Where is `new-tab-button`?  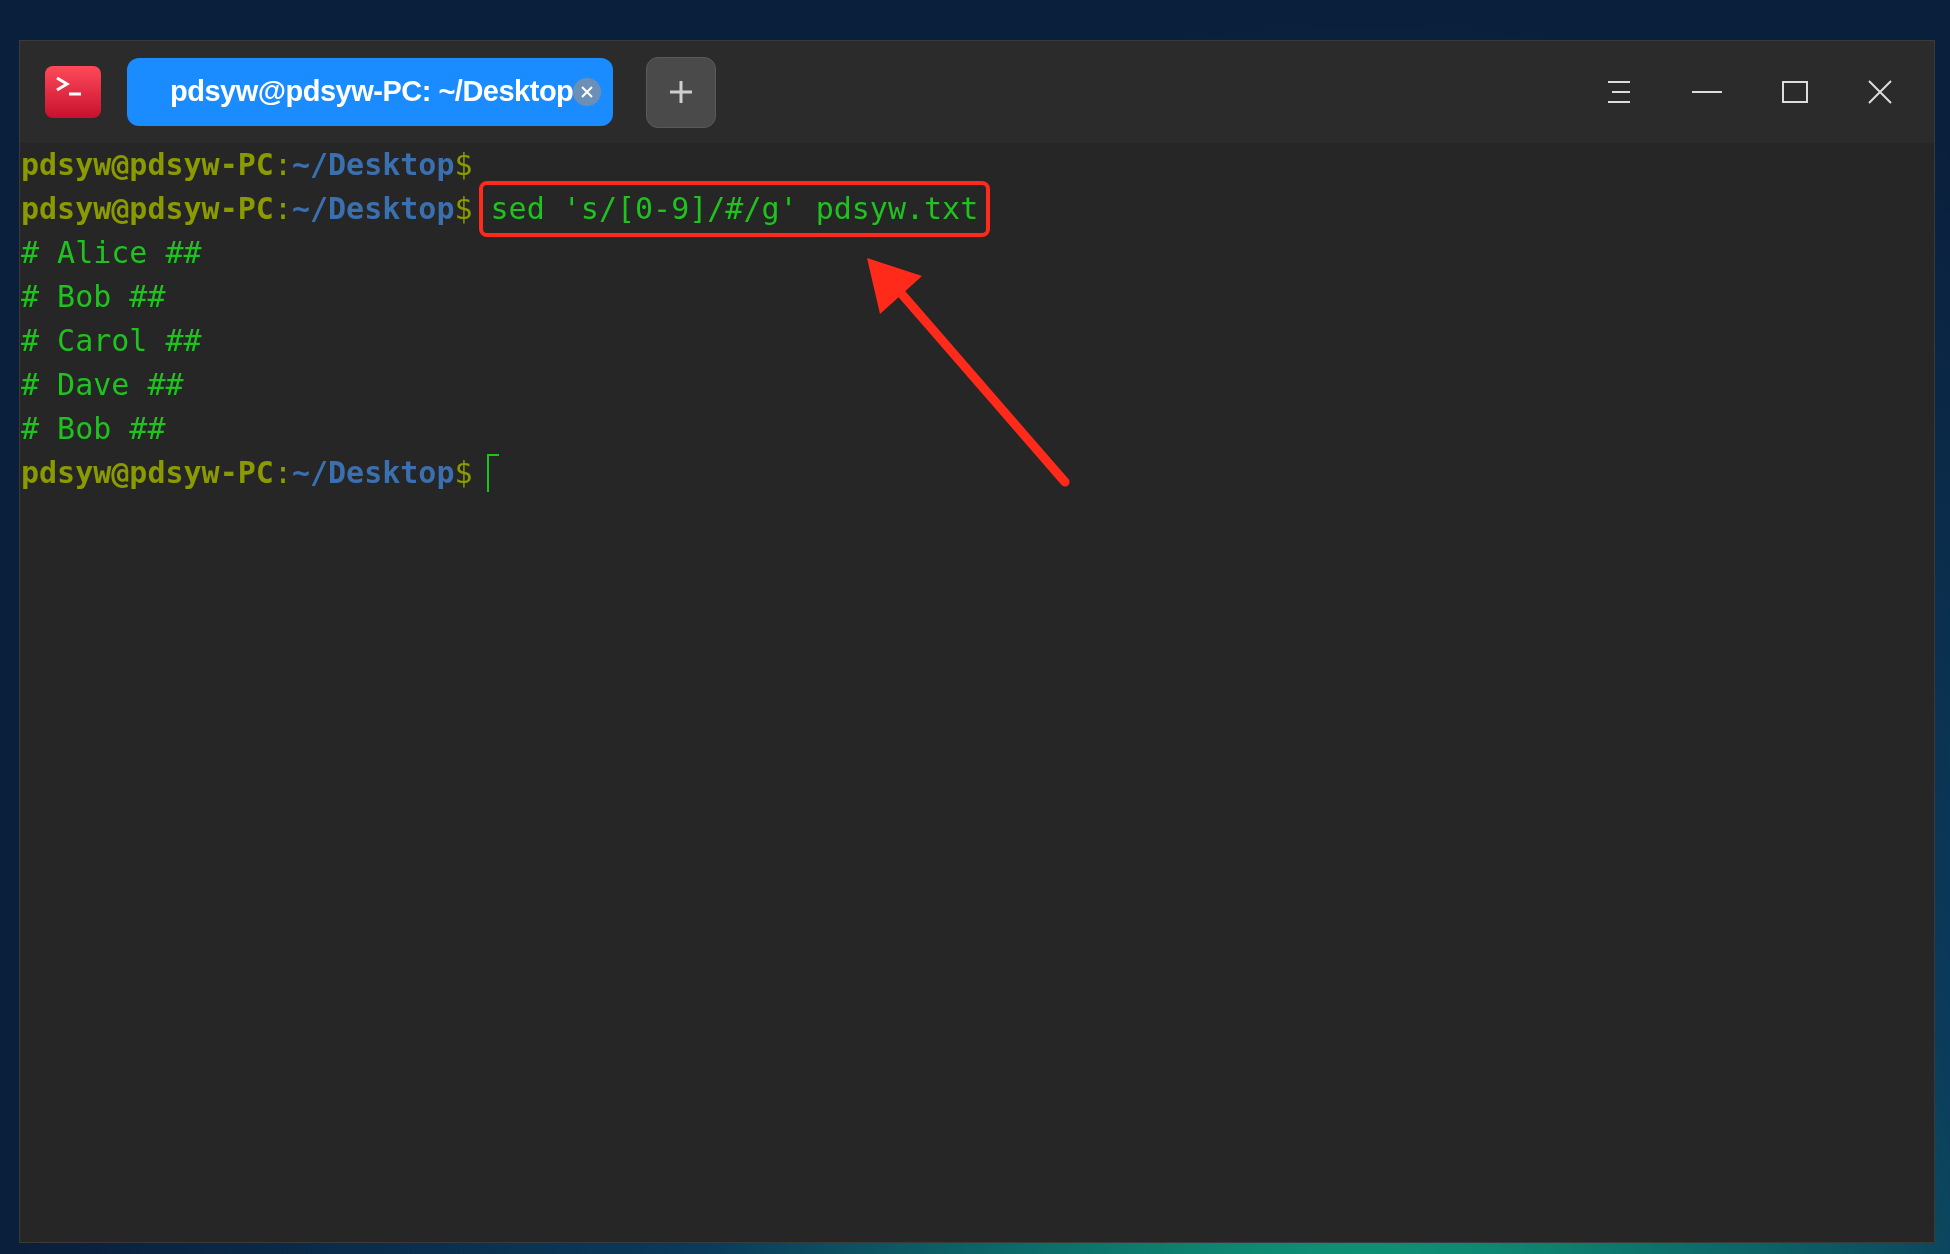 new-tab-button is located at coordinates (681, 92).